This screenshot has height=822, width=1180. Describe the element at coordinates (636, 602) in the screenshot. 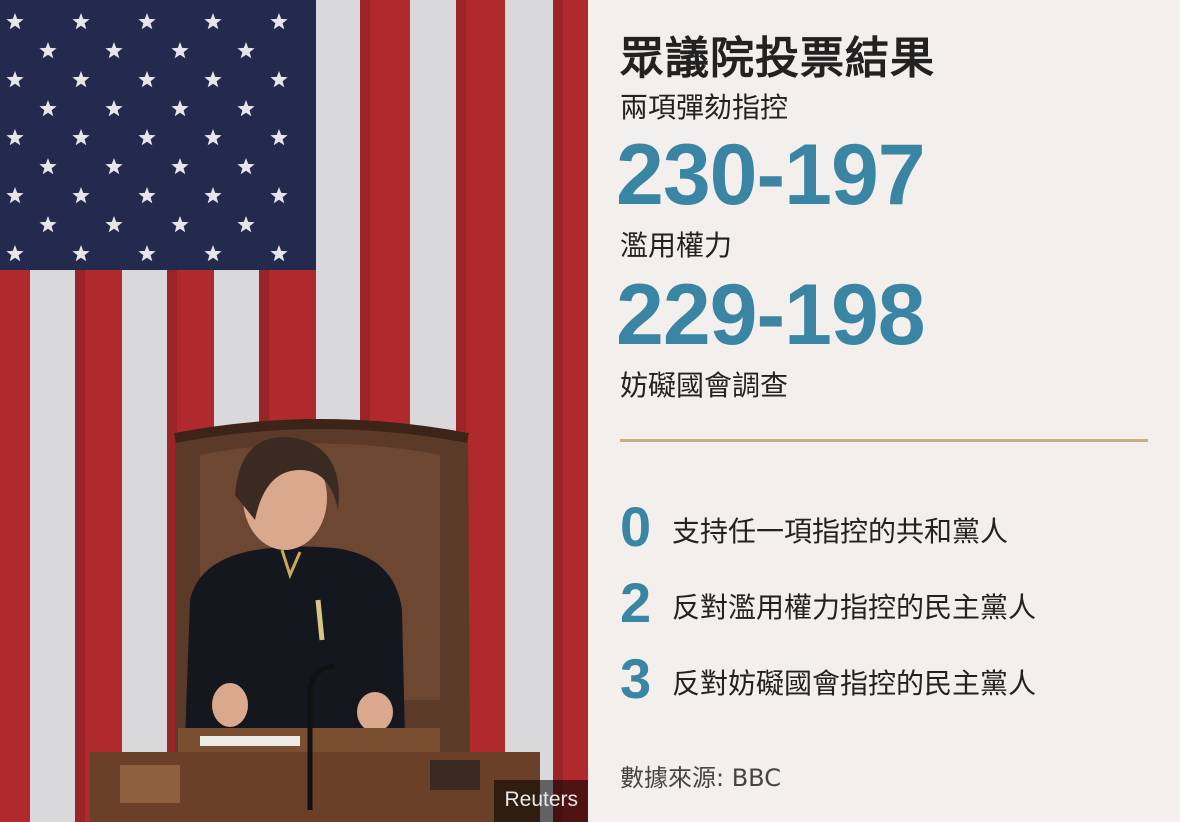

I see `stat-number: 2` at that location.